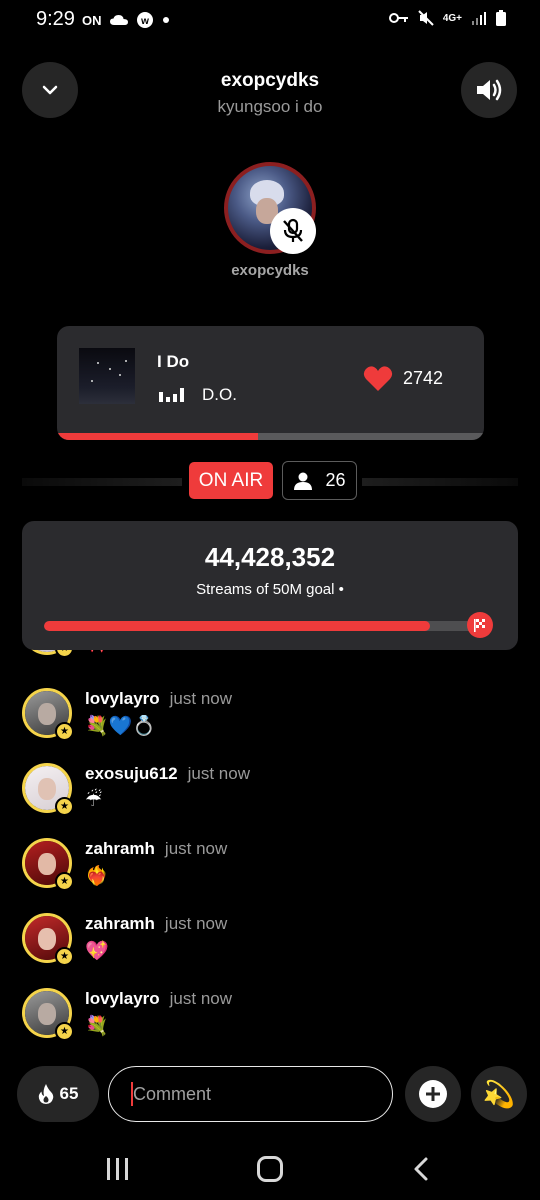 The width and height of the screenshot is (540, 1200). I want to click on text-caret, so click(132, 1094).